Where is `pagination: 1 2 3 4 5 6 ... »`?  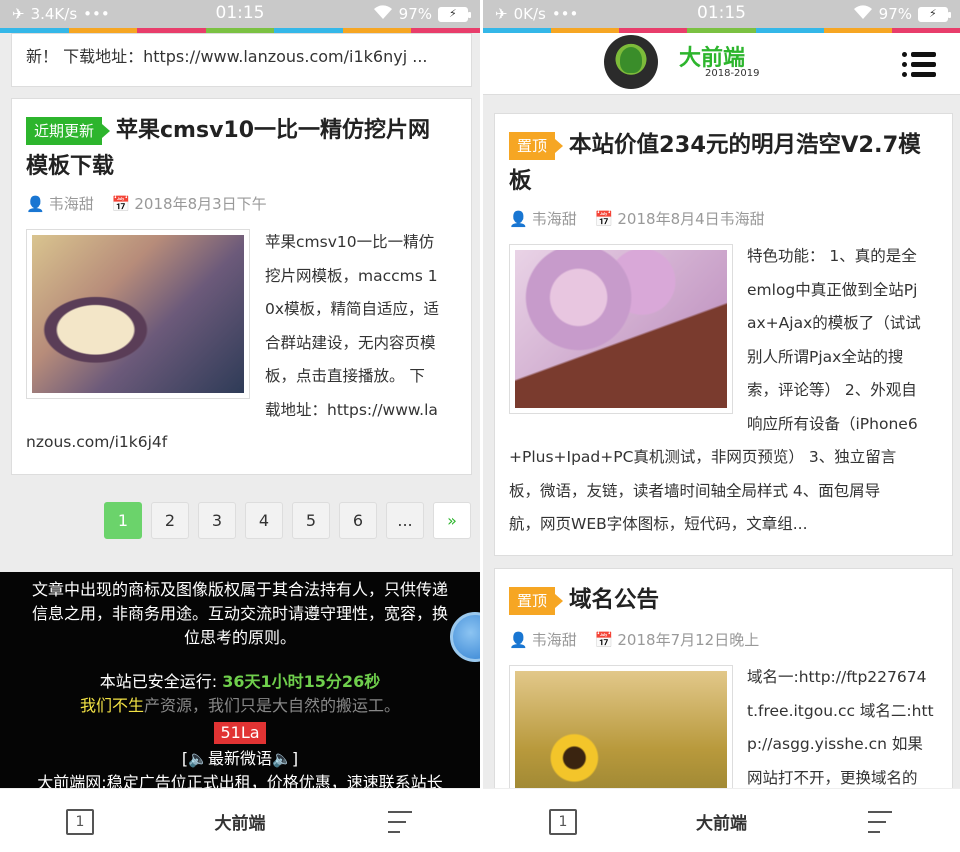
pagination: 1 2 3 4 5 6 ... » is located at coordinates (287, 520).